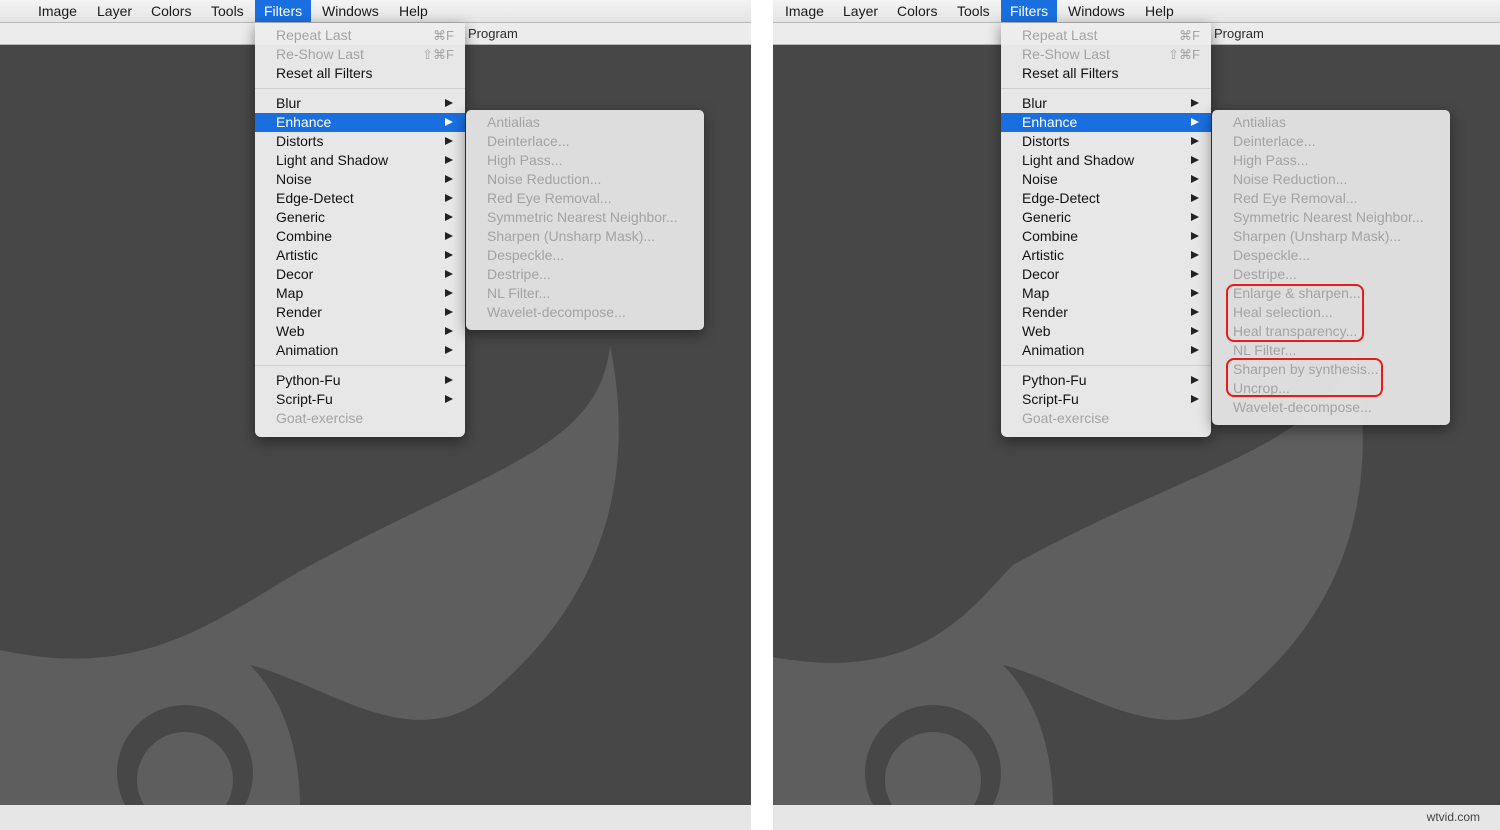  Describe the element at coordinates (1036, 293) in the screenshot. I see `menu-item-label: Map` at that location.